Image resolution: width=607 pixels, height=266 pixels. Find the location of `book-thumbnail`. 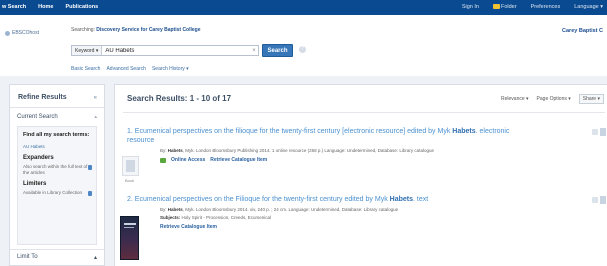

book-thumbnail is located at coordinates (130, 166).